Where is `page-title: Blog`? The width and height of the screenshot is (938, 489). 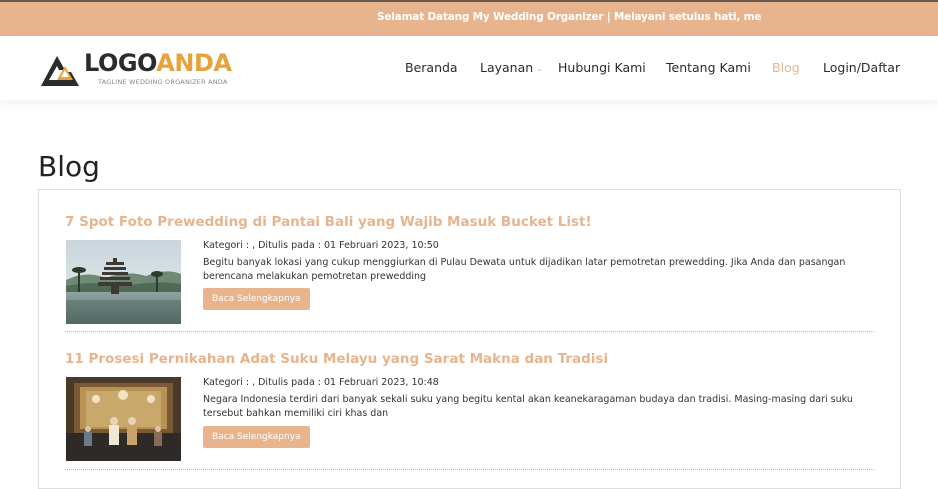
page-title: Blog is located at coordinates (69, 166).